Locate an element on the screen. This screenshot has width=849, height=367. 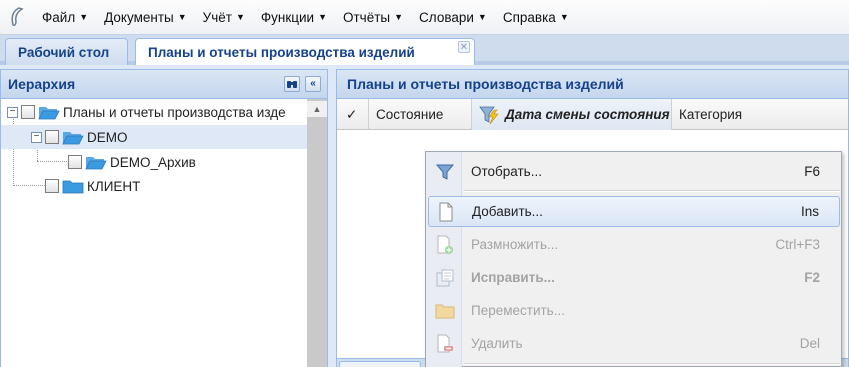
delete-document-icon is located at coordinates (445, 344).